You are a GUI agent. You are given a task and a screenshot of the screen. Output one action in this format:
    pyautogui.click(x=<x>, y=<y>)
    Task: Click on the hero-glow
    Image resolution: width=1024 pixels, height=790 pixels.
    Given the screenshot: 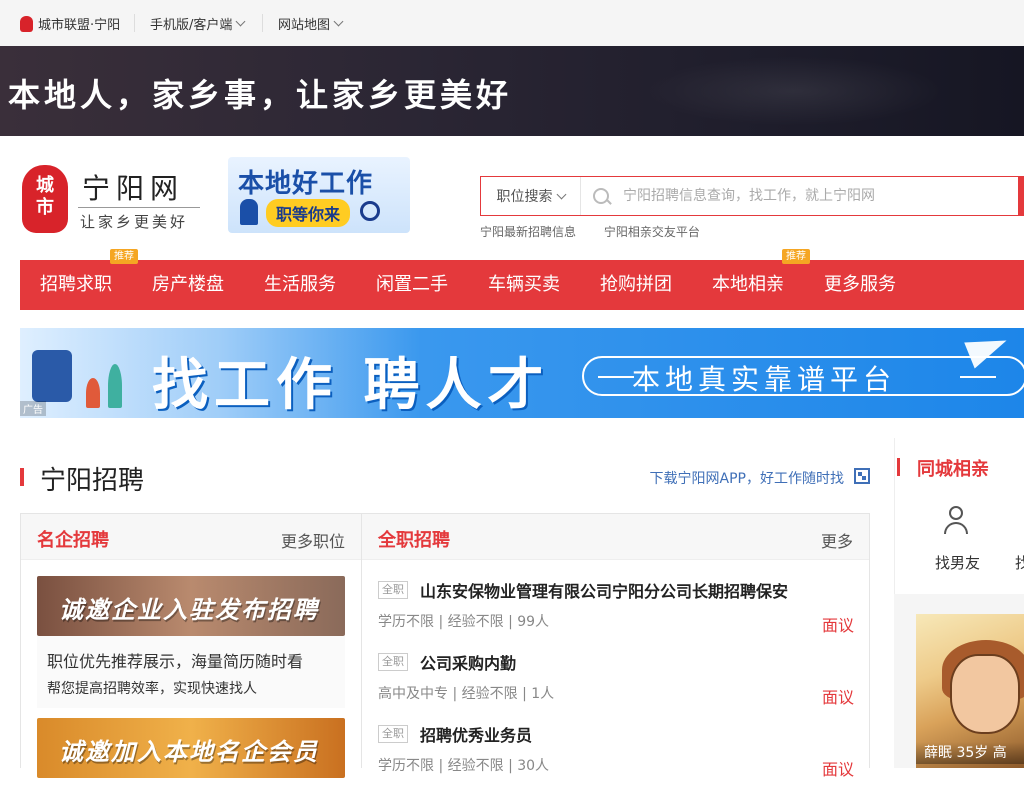 What is the action you would take?
    pyautogui.click(x=794, y=91)
    